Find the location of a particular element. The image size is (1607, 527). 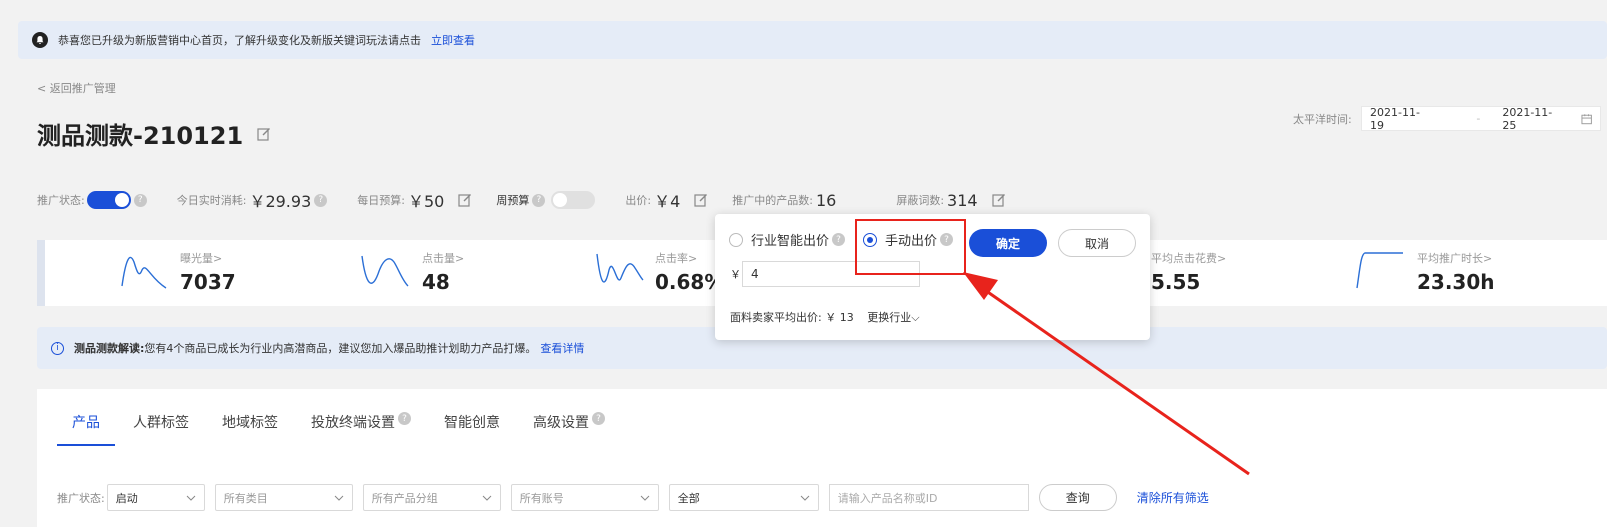

notice-text: 恭喜您已升级为新版营销中心首页，了解升级变化及新版关键词玩法请点击 is located at coordinates (239, 40).